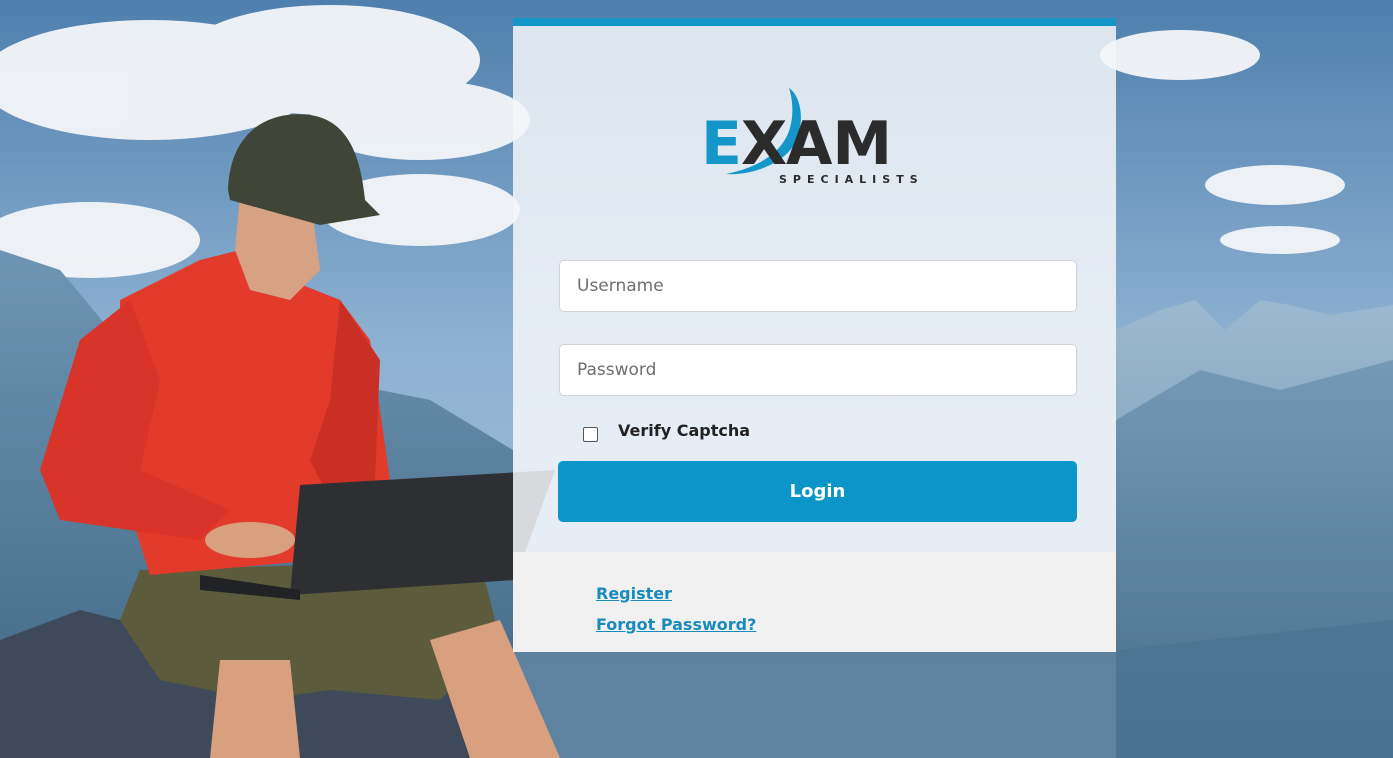 This screenshot has width=1393, height=758. I want to click on captcha-row: Verify Captcha, so click(666, 430).